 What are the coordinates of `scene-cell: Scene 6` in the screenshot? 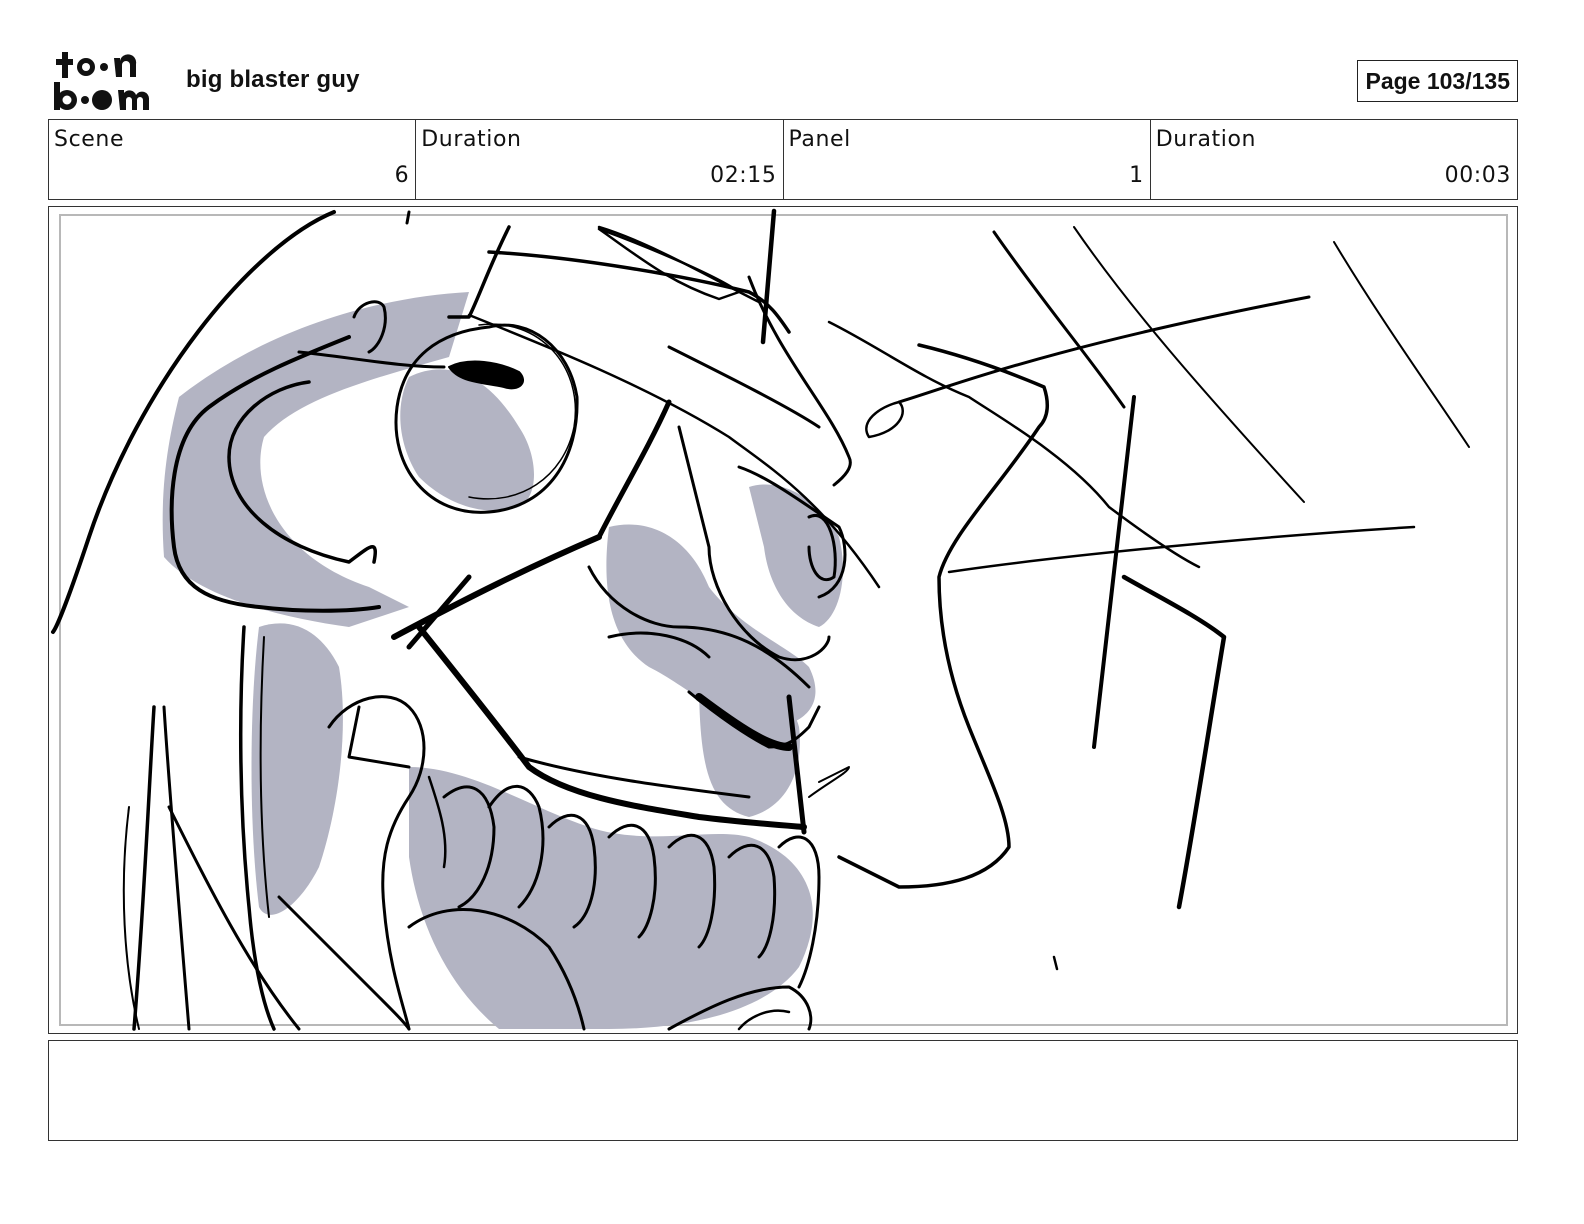 It's located at (233, 159).